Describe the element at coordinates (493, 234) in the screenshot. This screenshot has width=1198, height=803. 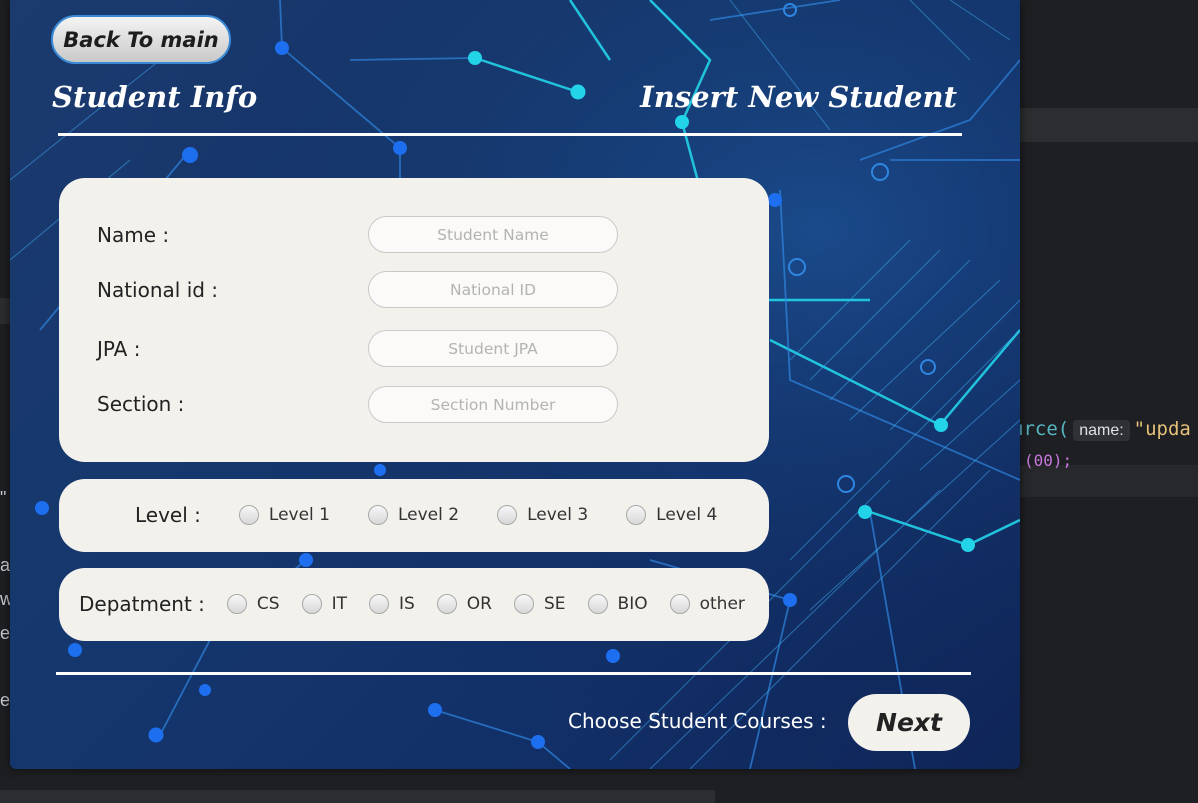
I see `student-name-input` at that location.